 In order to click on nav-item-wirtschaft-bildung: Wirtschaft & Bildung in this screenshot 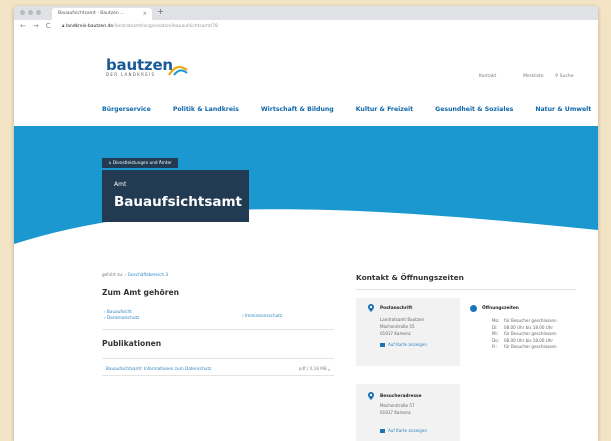, I will do `click(297, 109)`.